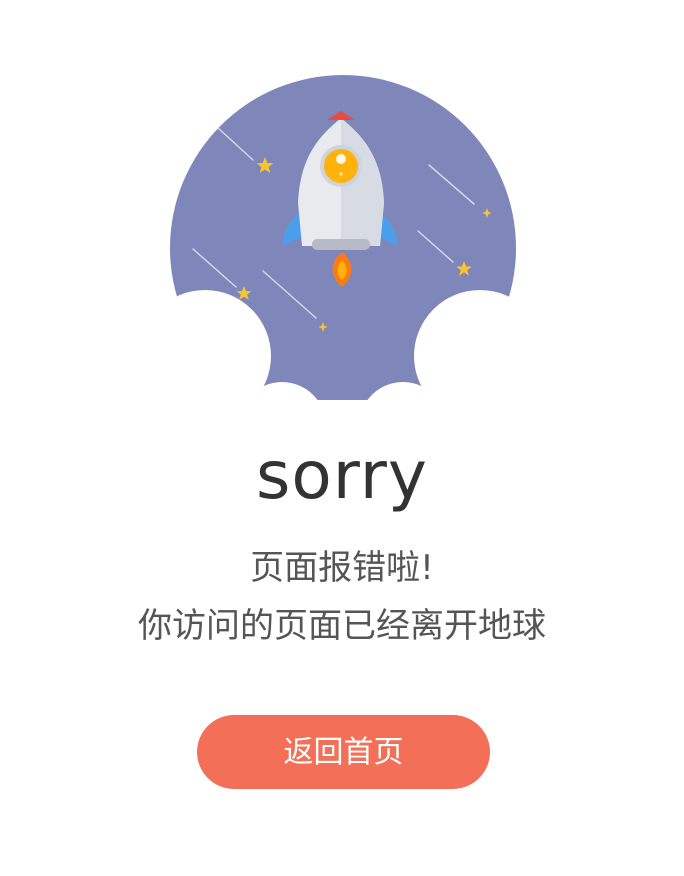 Image resolution: width=684 pixels, height=876 pixels. Describe the element at coordinates (341, 159) in the screenshot. I see `rocket-window-shine` at that location.